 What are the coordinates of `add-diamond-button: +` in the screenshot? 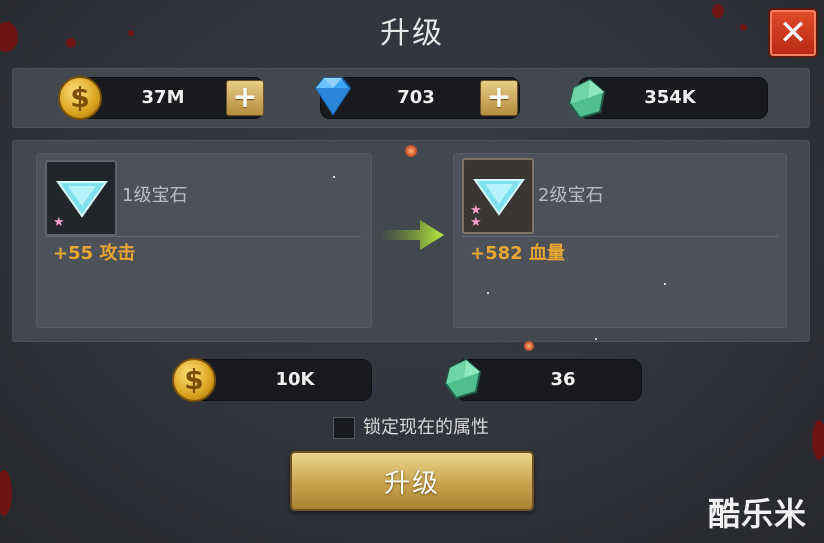 It's located at (499, 98).